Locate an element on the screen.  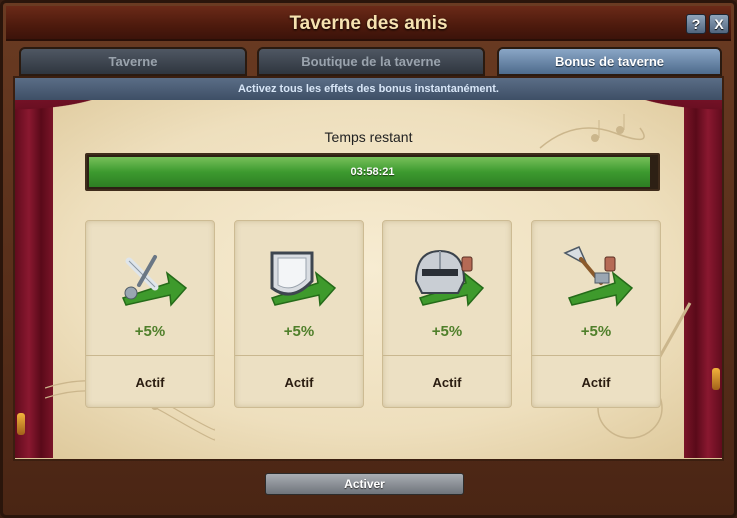
sword-arrow-icon is located at coordinates (151, 278).